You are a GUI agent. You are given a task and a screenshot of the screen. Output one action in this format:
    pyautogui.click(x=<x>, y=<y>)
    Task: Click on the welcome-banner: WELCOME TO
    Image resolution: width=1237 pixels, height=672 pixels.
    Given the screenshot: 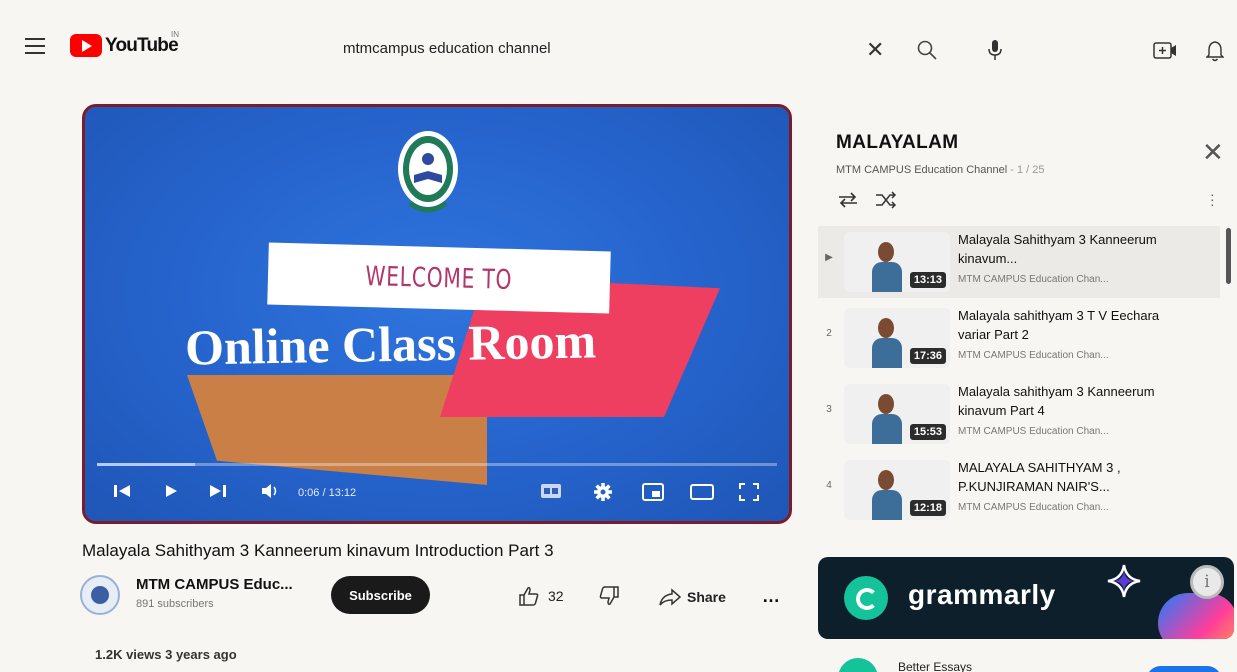 What is the action you would take?
    pyautogui.click(x=439, y=278)
    